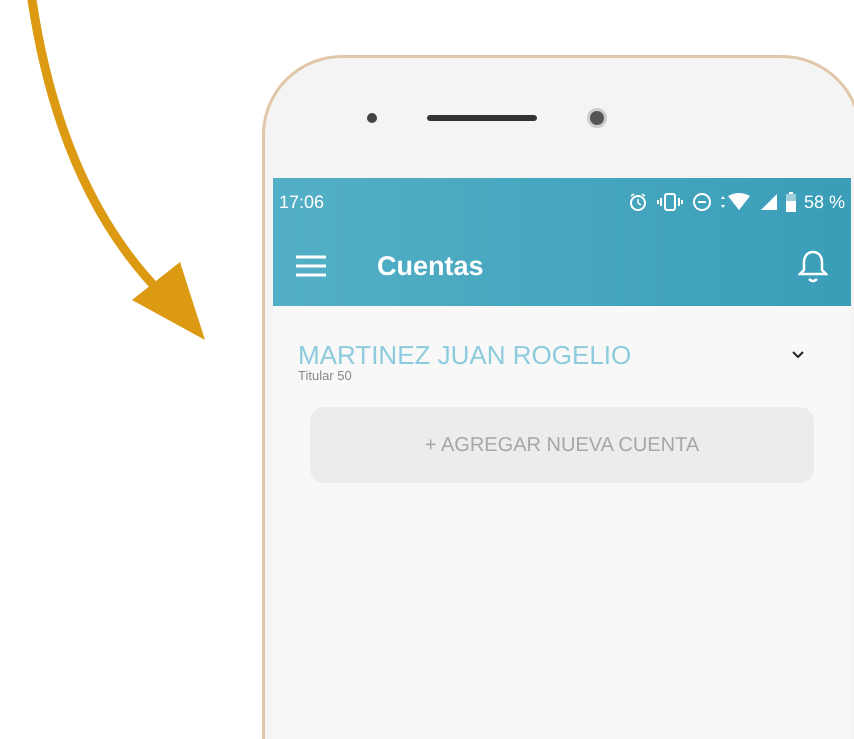  I want to click on bell-icon, so click(813, 266).